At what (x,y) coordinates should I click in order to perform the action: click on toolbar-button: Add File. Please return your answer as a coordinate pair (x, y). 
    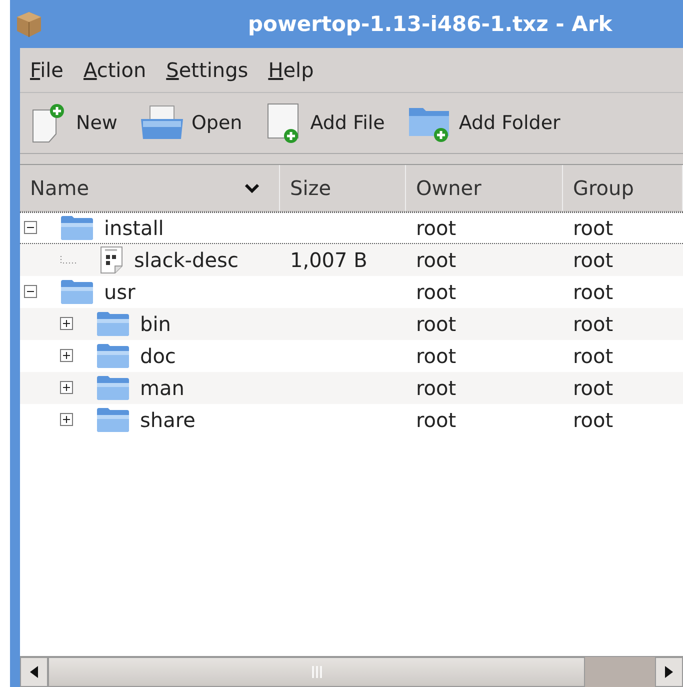
    Looking at the image, I should click on (324, 123).